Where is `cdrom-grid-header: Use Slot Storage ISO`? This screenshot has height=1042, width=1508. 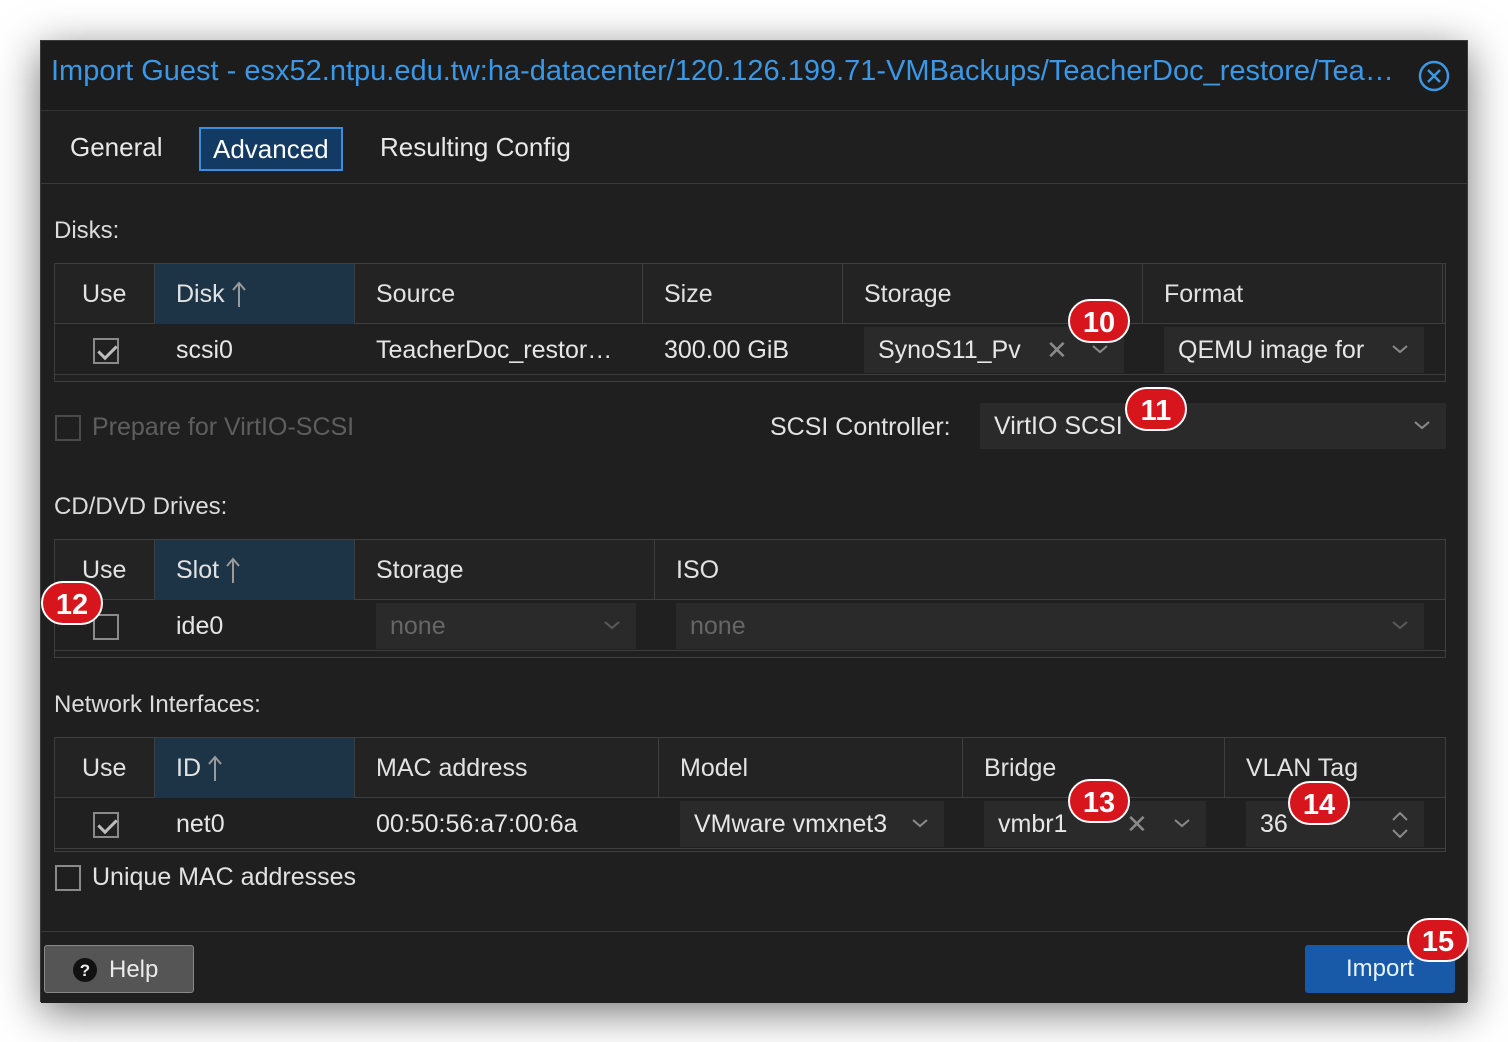 cdrom-grid-header: Use Slot Storage ISO is located at coordinates (750, 570).